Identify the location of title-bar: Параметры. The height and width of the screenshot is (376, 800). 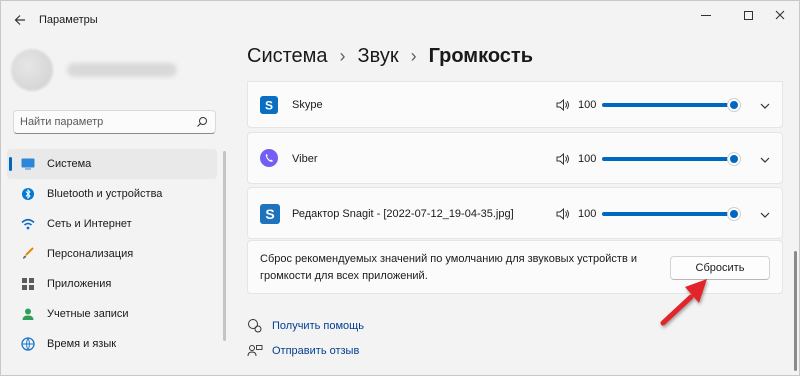
(400, 19).